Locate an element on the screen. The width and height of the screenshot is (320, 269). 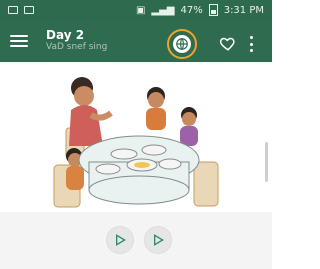
status-left is located at coordinates (21, 10).